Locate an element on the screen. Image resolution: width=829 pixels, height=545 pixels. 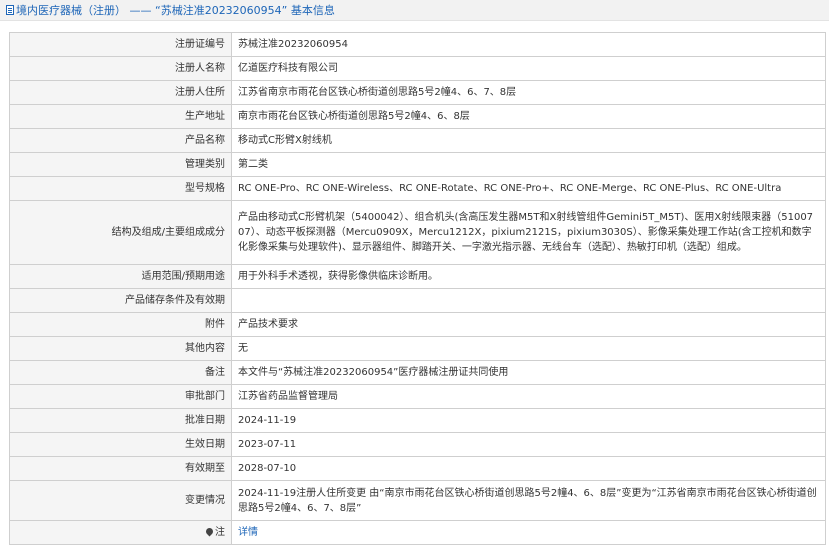
row-label: 审批部门 is located at coordinates (120, 396).